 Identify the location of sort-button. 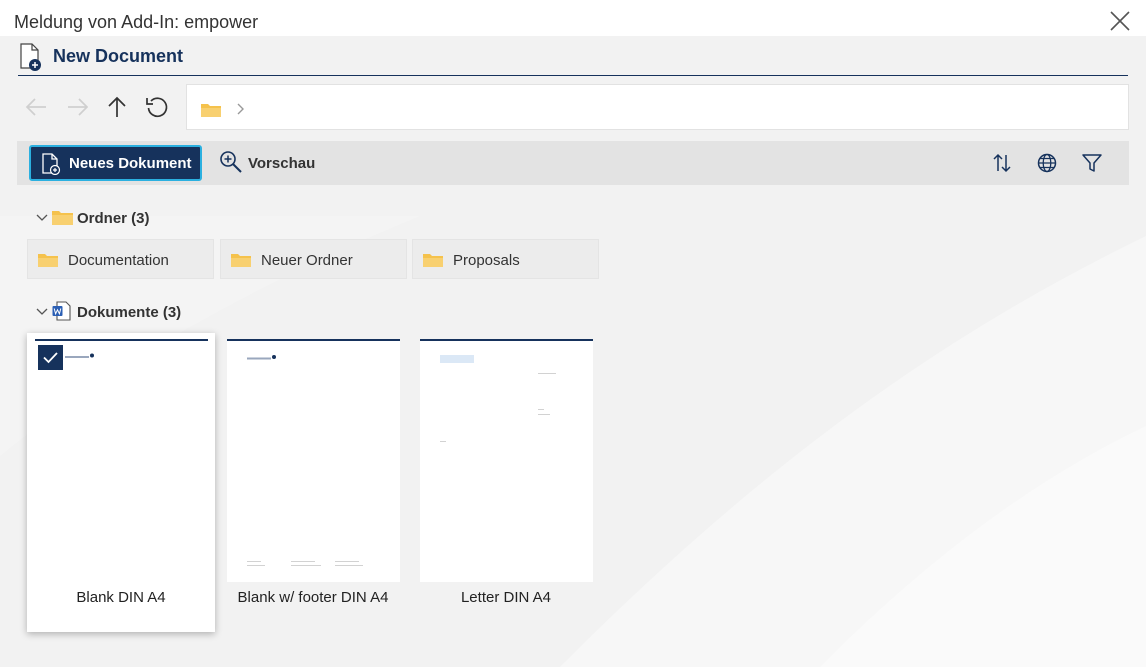
(1002, 163).